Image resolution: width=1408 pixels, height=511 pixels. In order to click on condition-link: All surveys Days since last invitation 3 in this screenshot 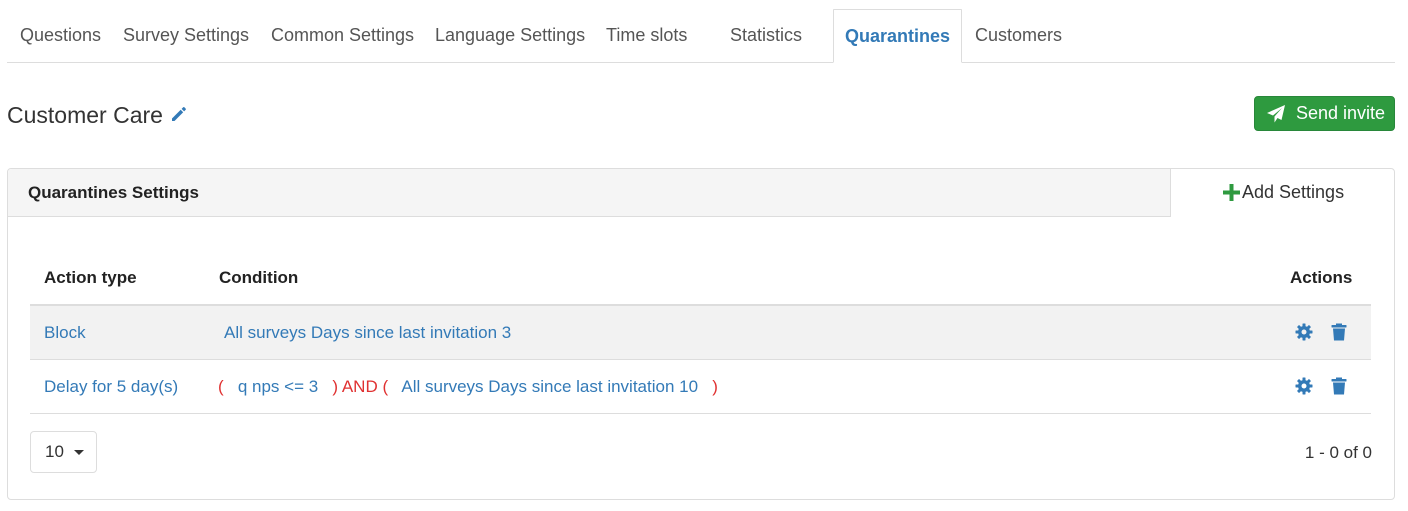, I will do `click(367, 332)`.